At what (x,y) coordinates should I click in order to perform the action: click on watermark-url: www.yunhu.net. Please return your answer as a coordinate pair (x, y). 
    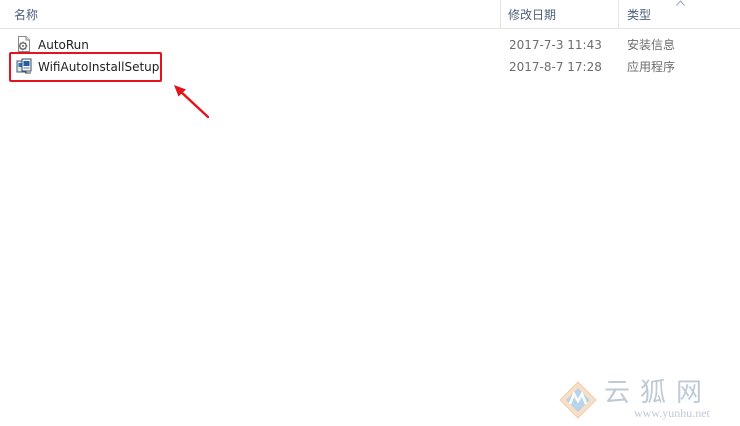
    Looking at the image, I should click on (672, 413).